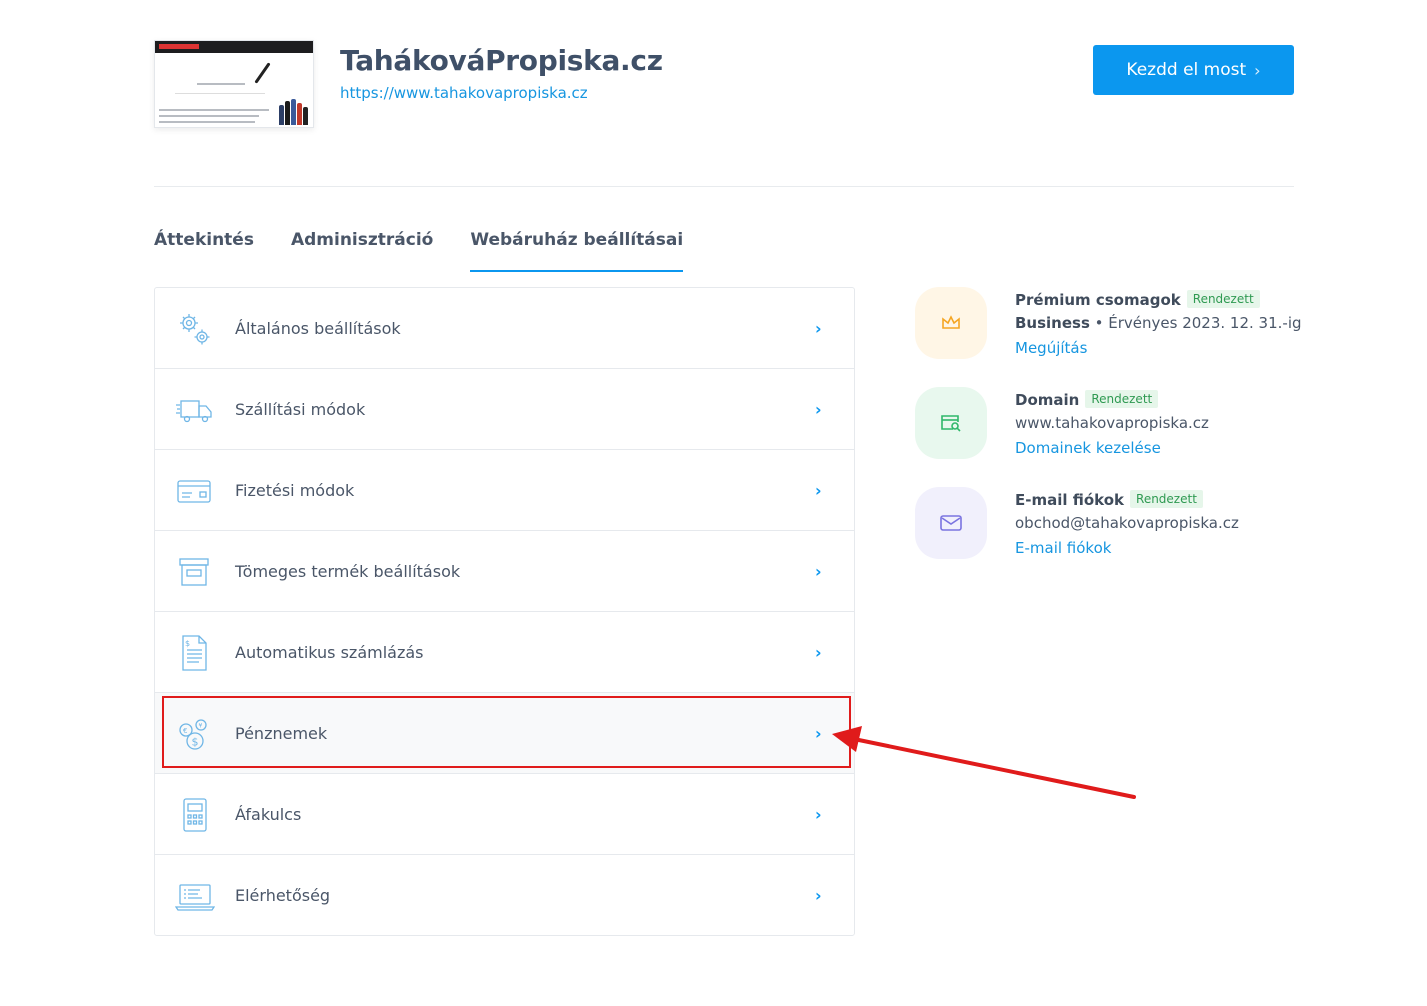  What do you see at coordinates (984, 762) in the screenshot?
I see `annotation-arrow-icon` at bounding box center [984, 762].